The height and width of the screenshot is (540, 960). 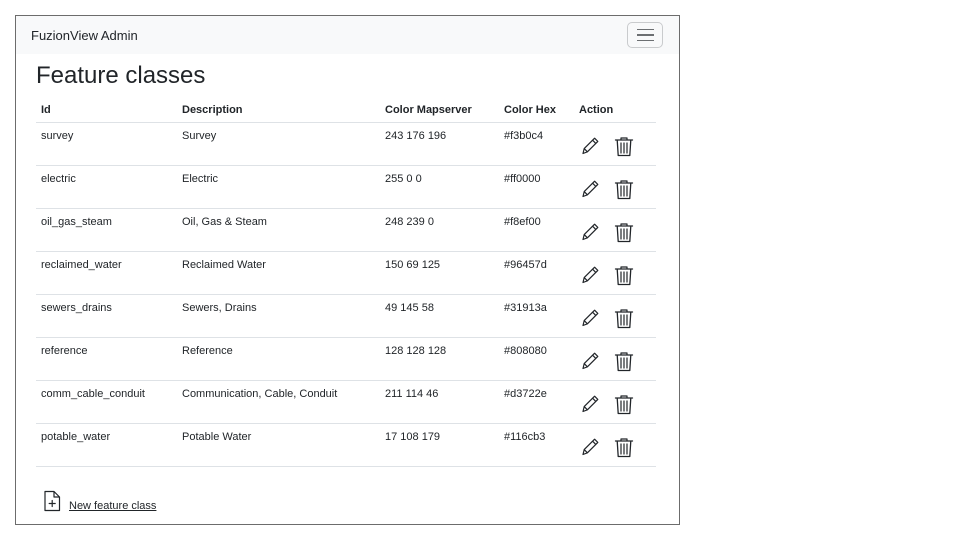 I want to click on cell-description: Oil, Gas & Steam, so click(x=278, y=230).